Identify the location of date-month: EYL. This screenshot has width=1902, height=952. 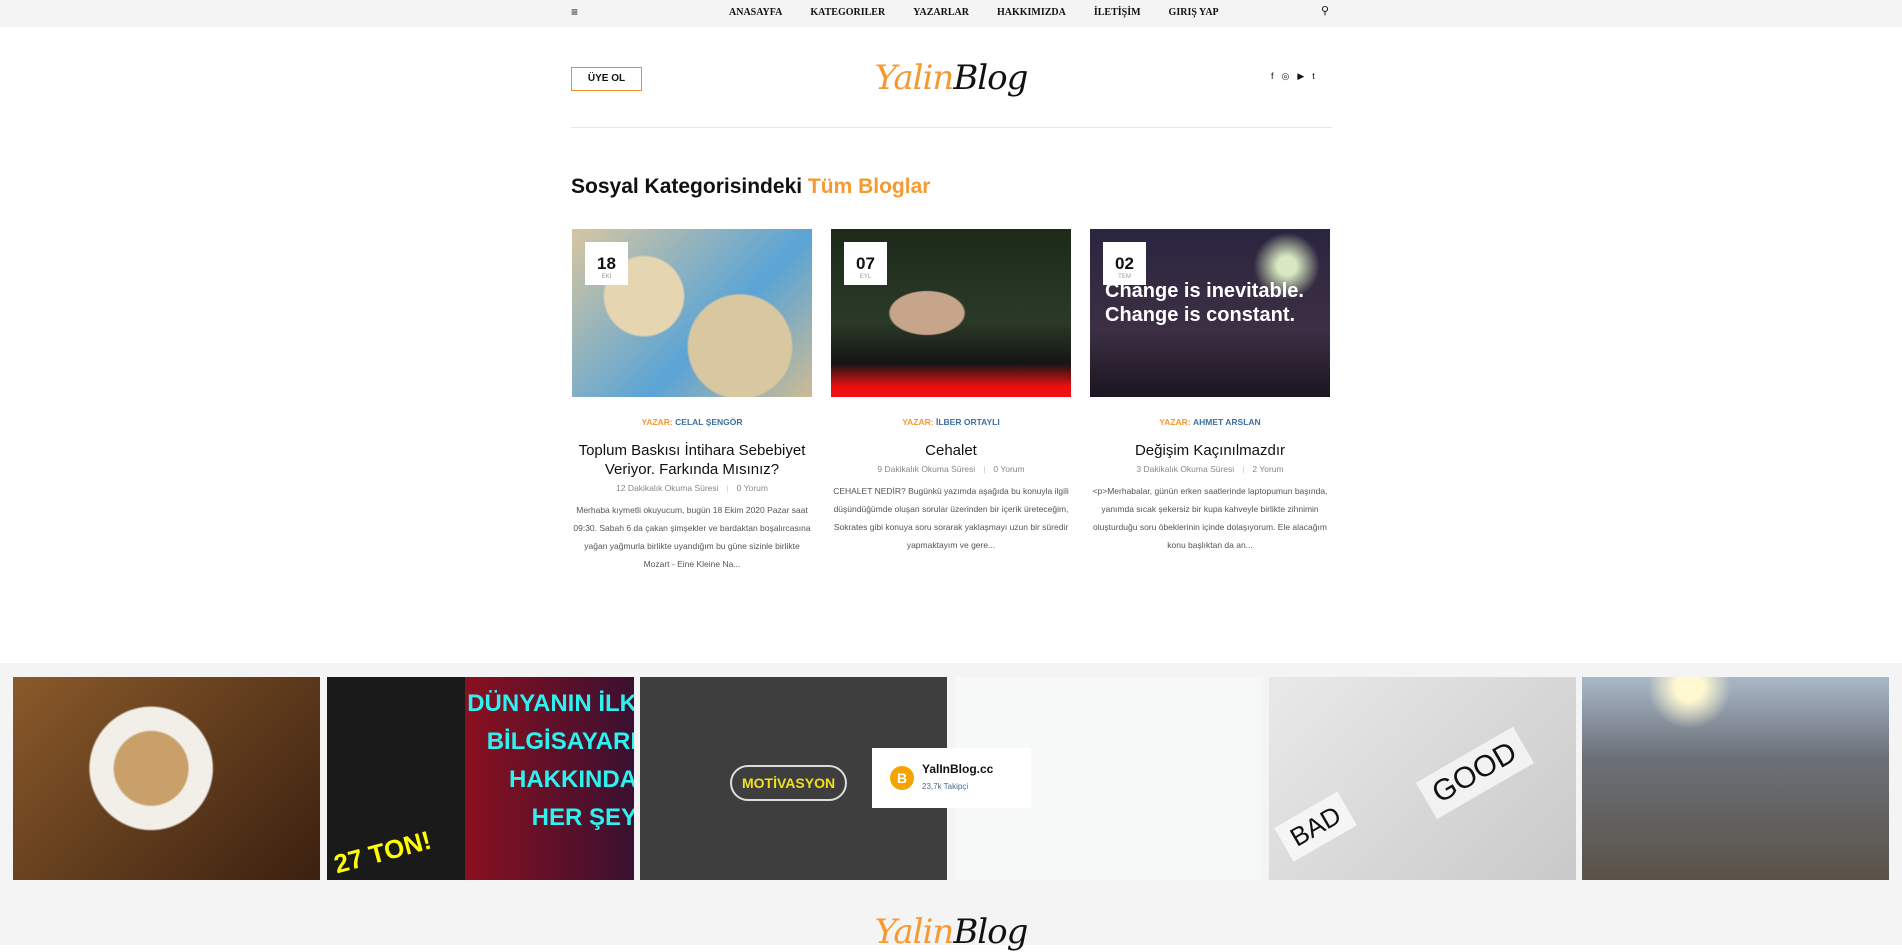
(865, 277).